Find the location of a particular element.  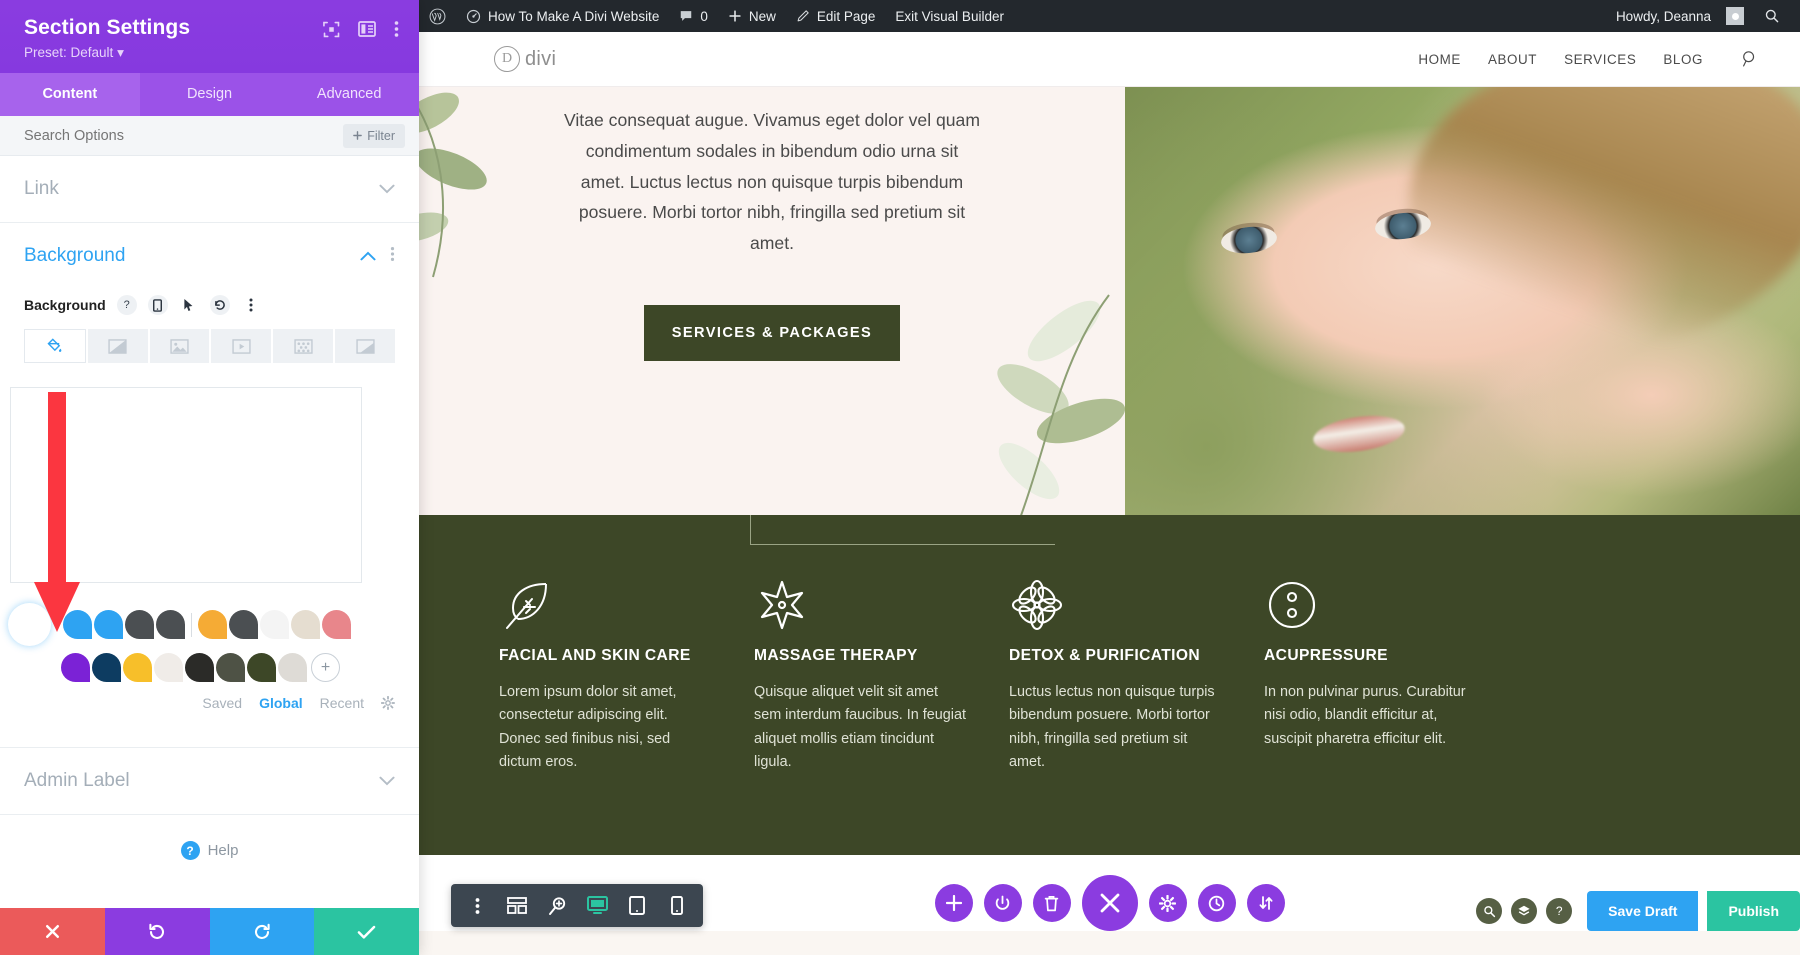

section-background-more-icon is located at coordinates (392, 256).